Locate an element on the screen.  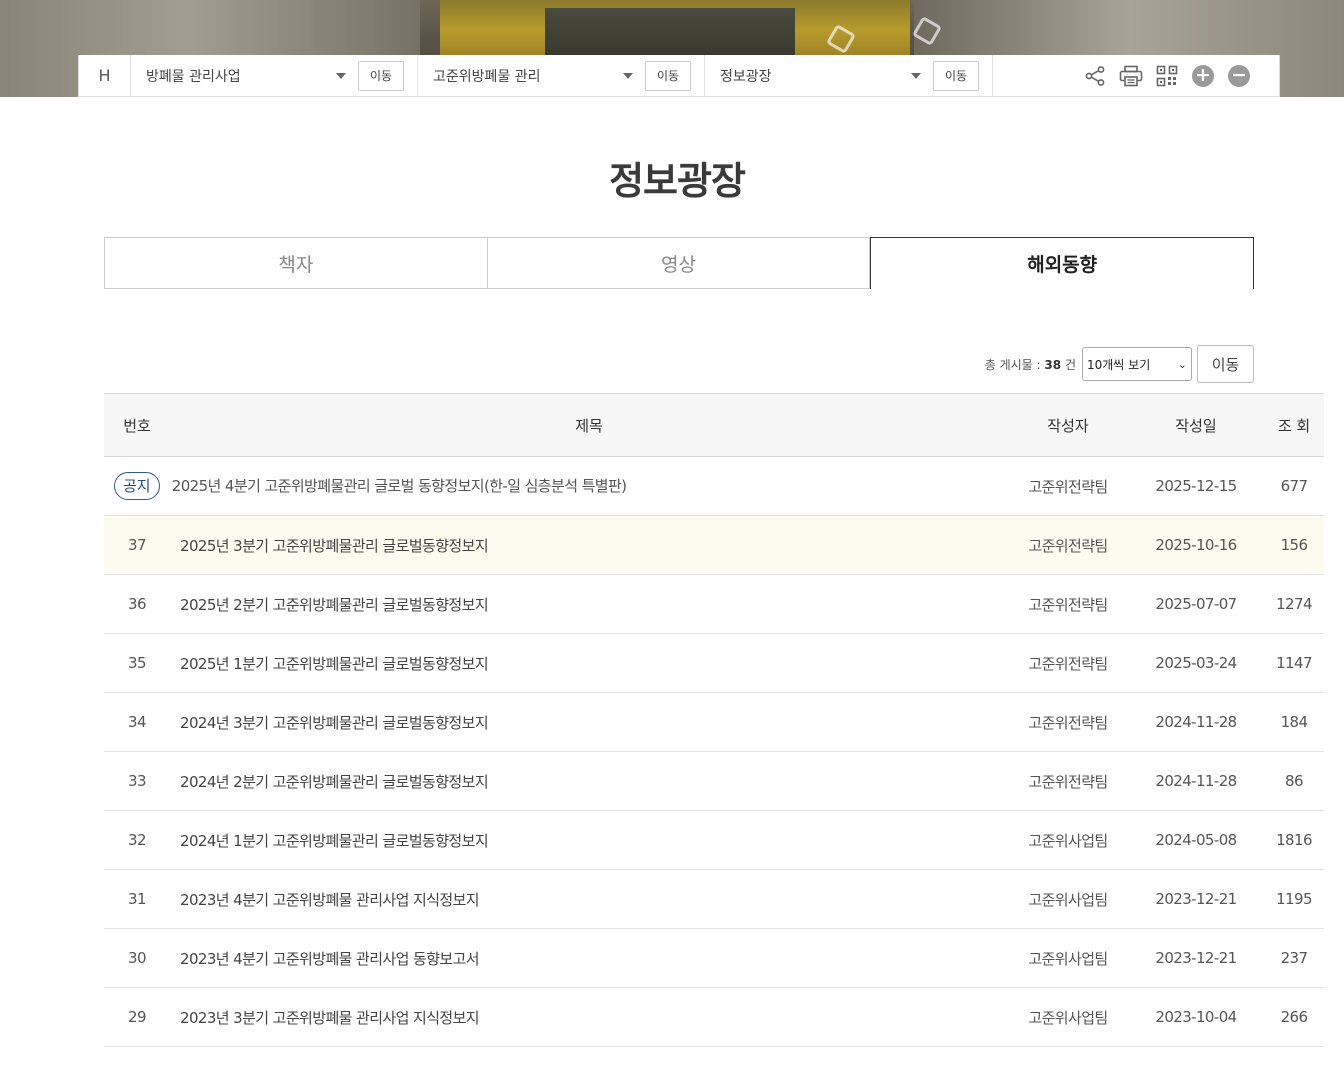
location-depth3: 정보광장 이동 is located at coordinates (849, 75).